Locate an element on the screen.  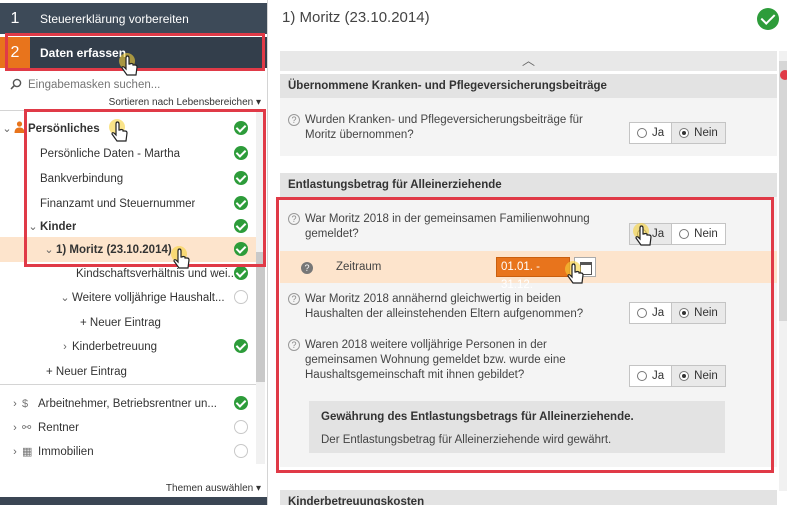
tree-item-label: Immobilien is located at coordinates (66, 451).